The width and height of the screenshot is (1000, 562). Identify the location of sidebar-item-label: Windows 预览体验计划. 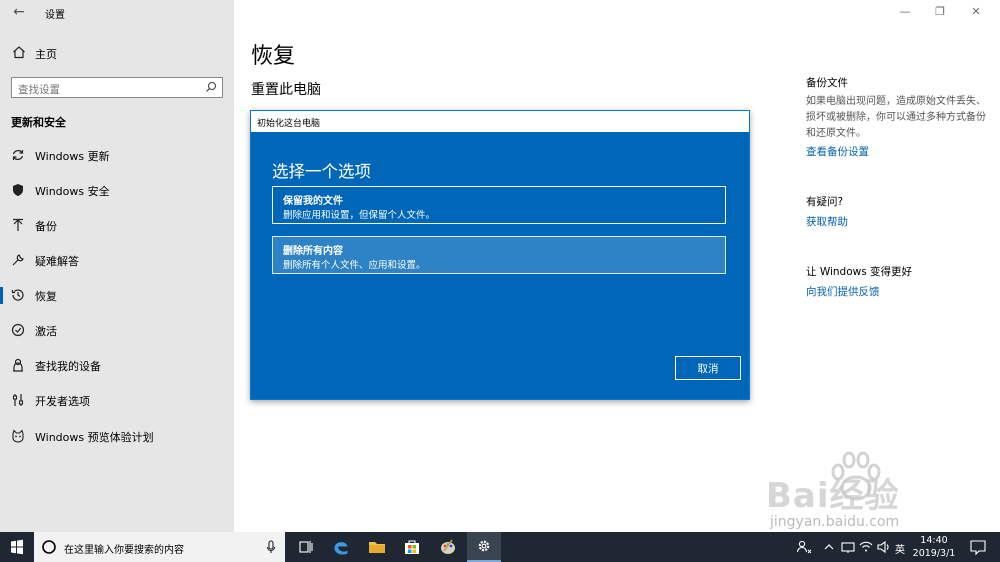
(94, 437).